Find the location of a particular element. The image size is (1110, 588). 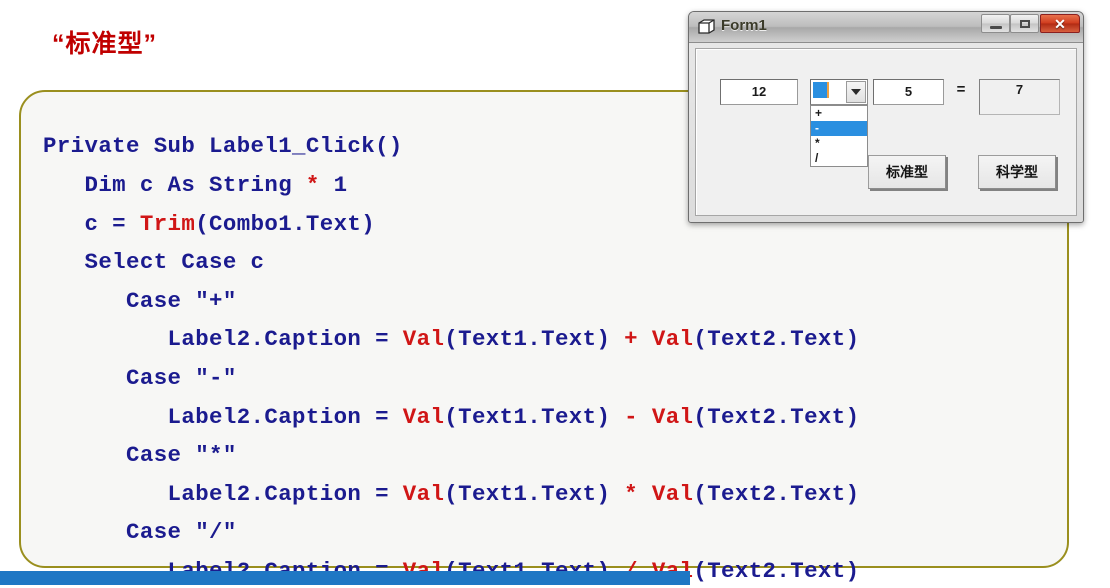

operand2-input: 5 is located at coordinates (908, 92).